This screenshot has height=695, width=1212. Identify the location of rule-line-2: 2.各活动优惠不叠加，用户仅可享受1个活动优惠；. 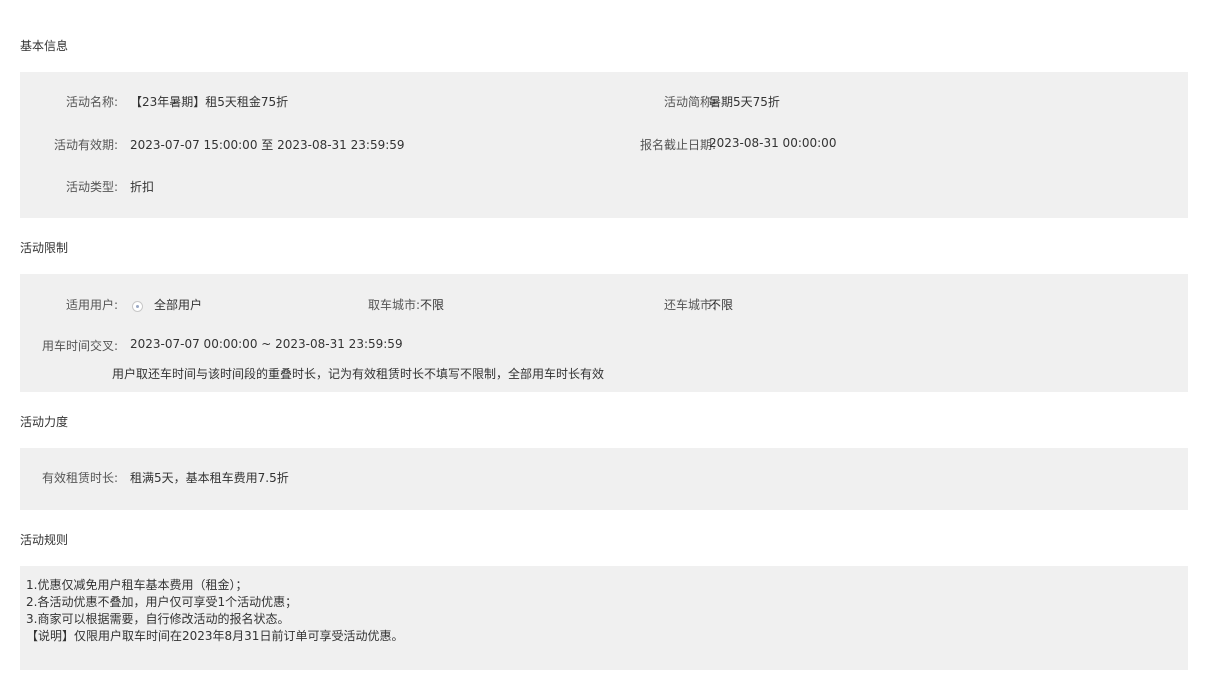
(162, 602).